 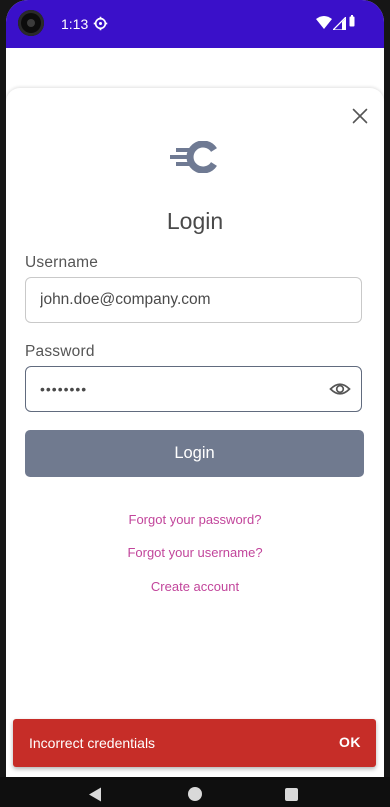 I want to click on signal-icon, so click(x=339, y=23).